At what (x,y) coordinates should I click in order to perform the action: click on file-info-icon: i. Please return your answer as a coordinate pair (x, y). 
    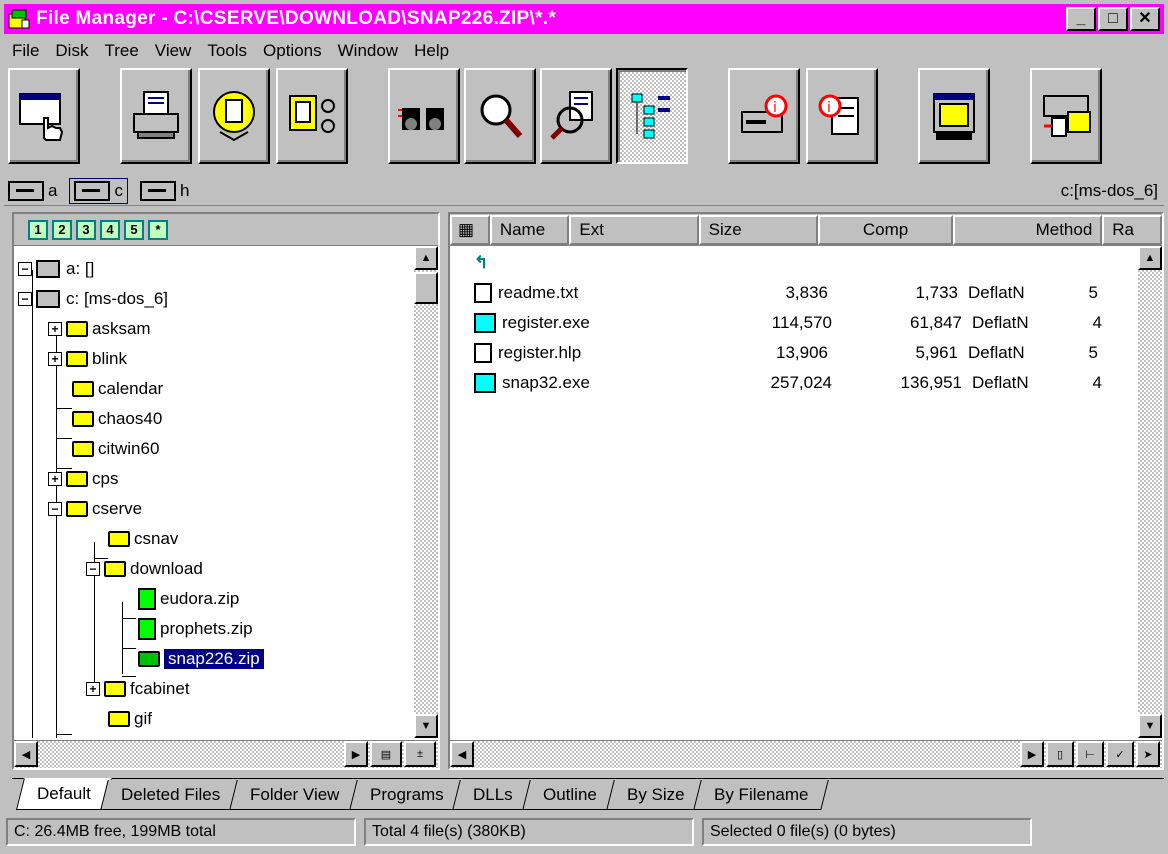
    Looking at the image, I should click on (838, 114).